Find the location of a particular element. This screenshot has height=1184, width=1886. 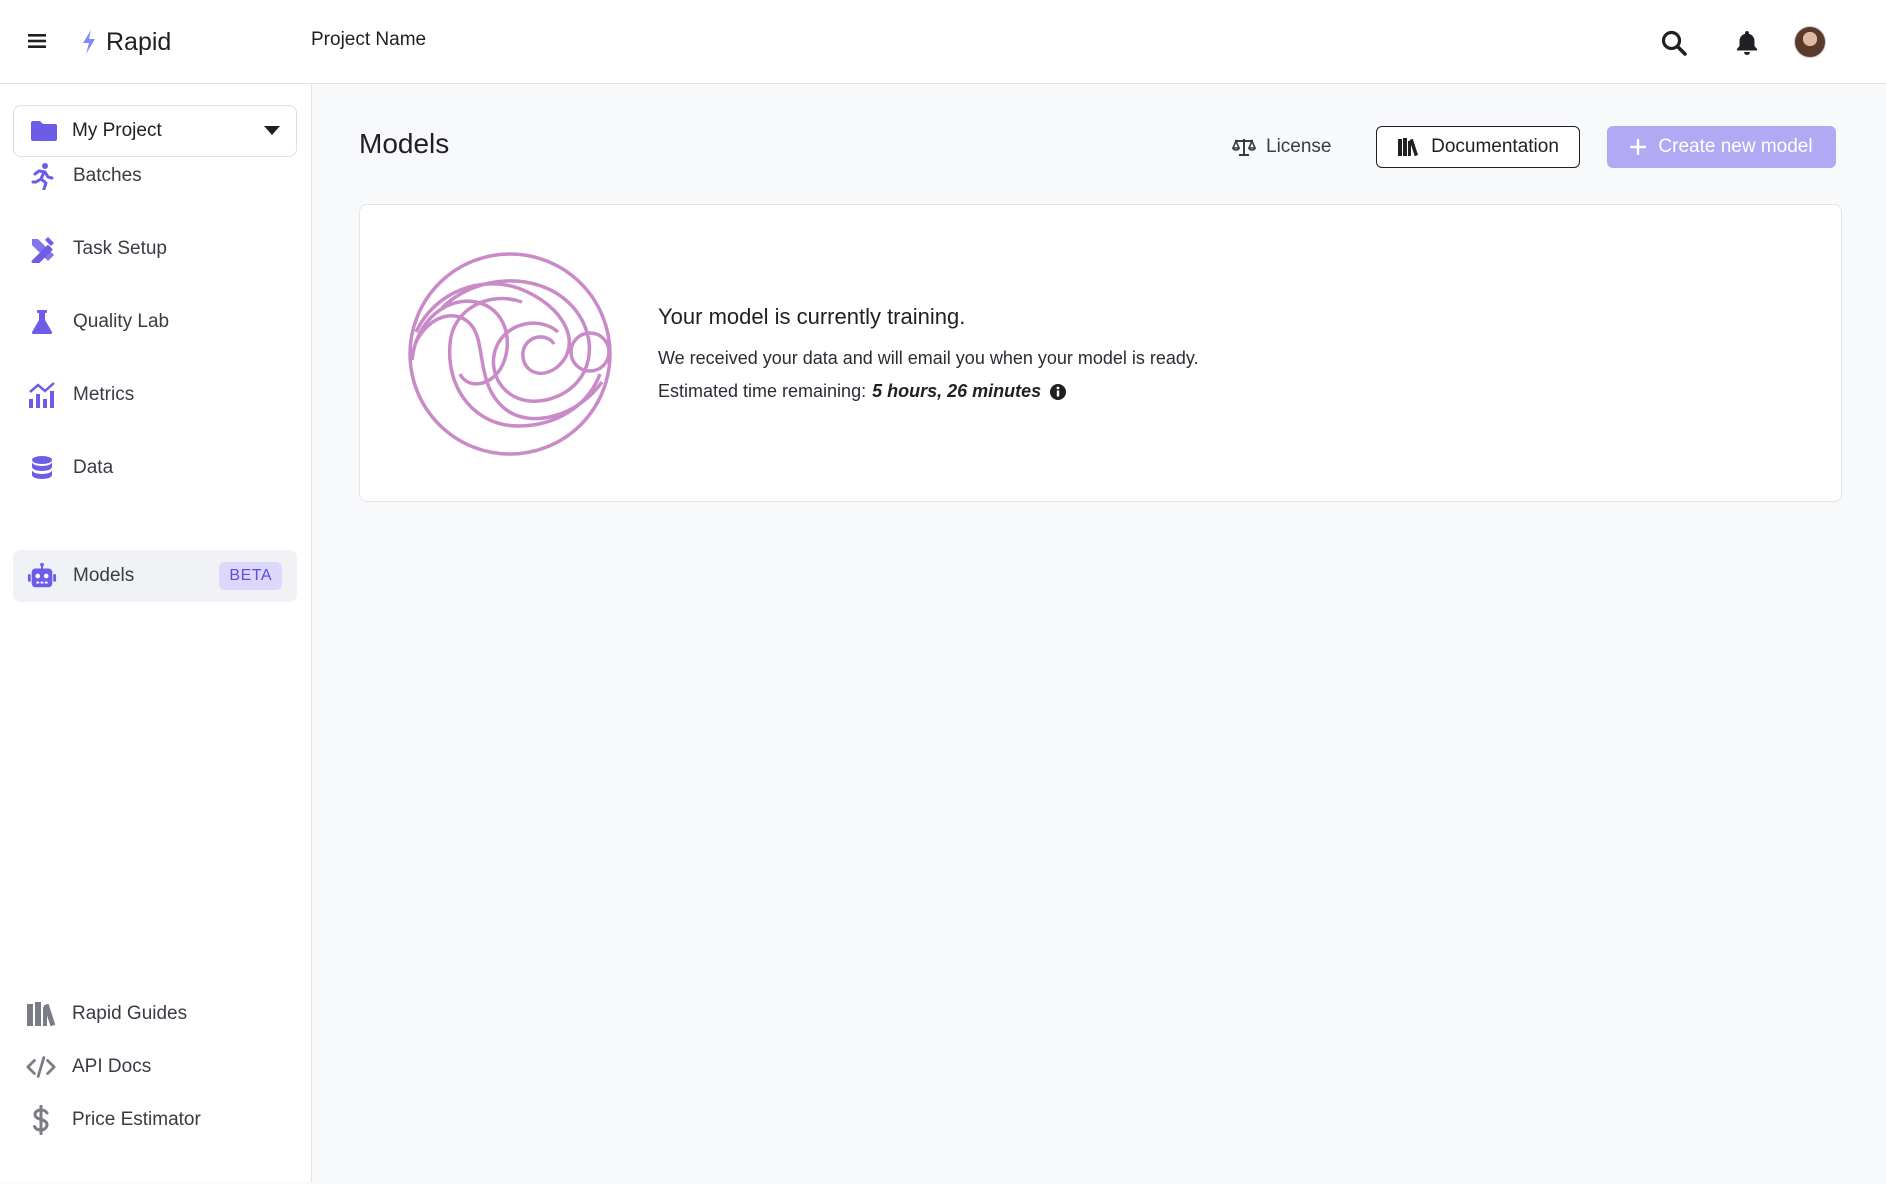

scale-icon is located at coordinates (1244, 147).